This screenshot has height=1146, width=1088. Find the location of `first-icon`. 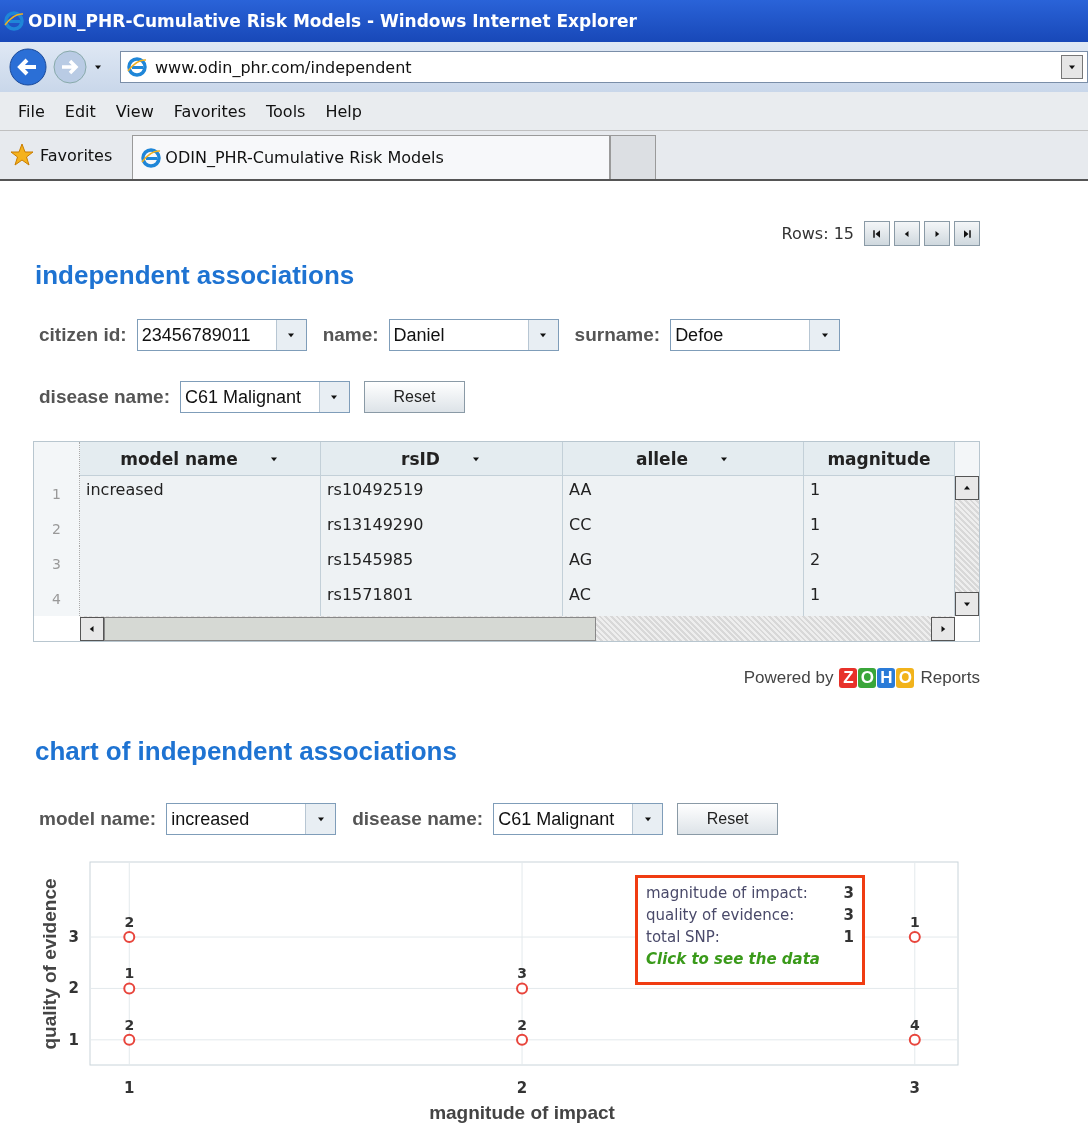

first-icon is located at coordinates (877, 233).